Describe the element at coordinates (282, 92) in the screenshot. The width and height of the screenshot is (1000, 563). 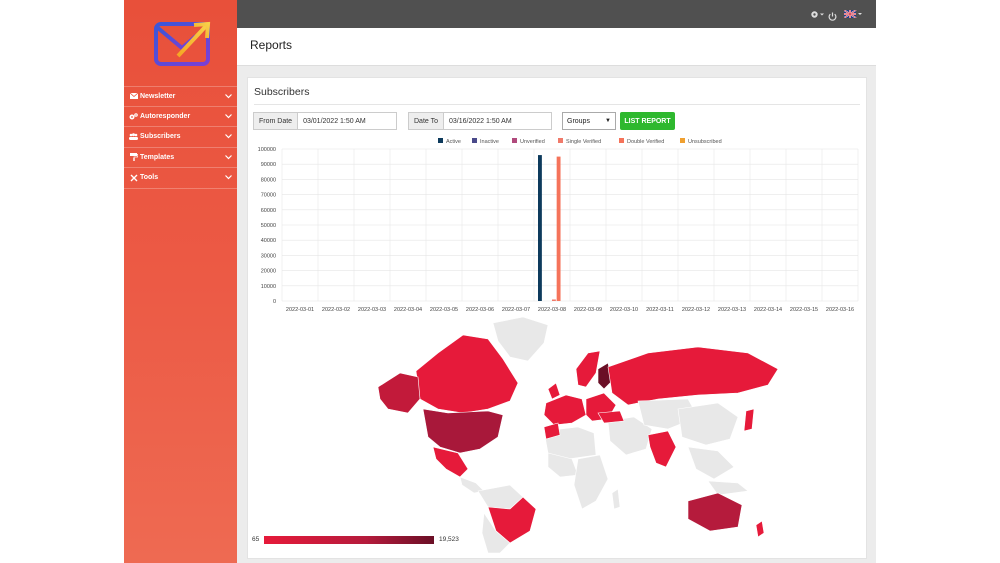
I see `panel-title: Subscribers` at that location.